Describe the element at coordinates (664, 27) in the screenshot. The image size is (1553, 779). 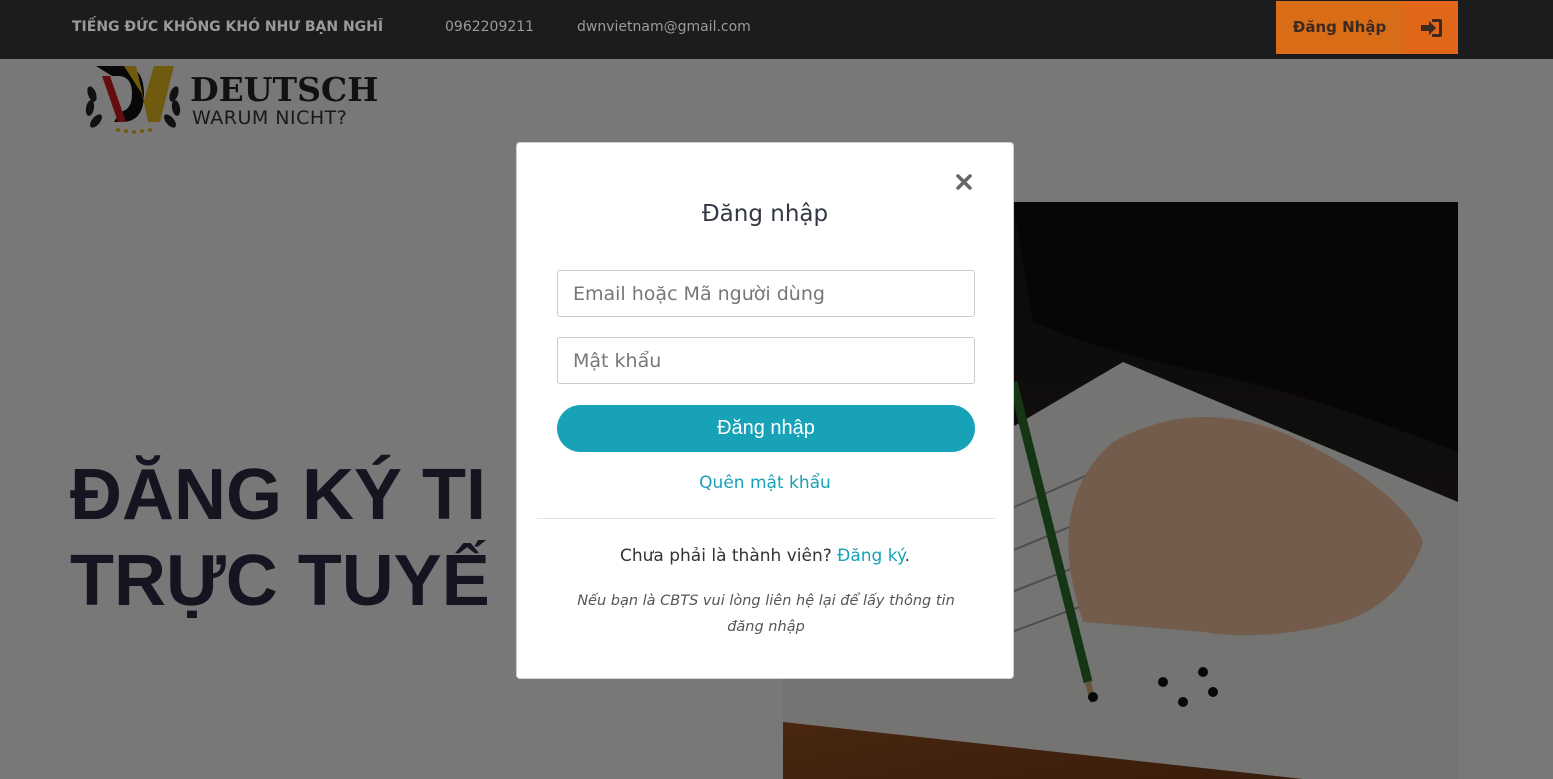
I see `contact-email: dwnvietnam@gmail.com` at that location.